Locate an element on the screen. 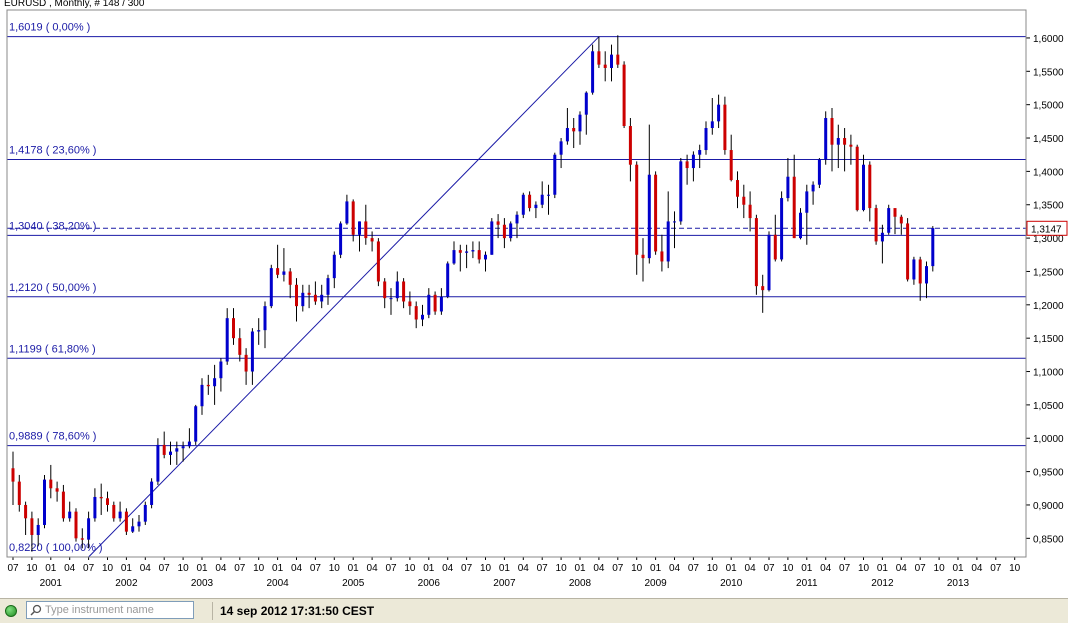 The width and height of the screenshot is (1068, 623). x-year-label: 2004 is located at coordinates (277, 583).